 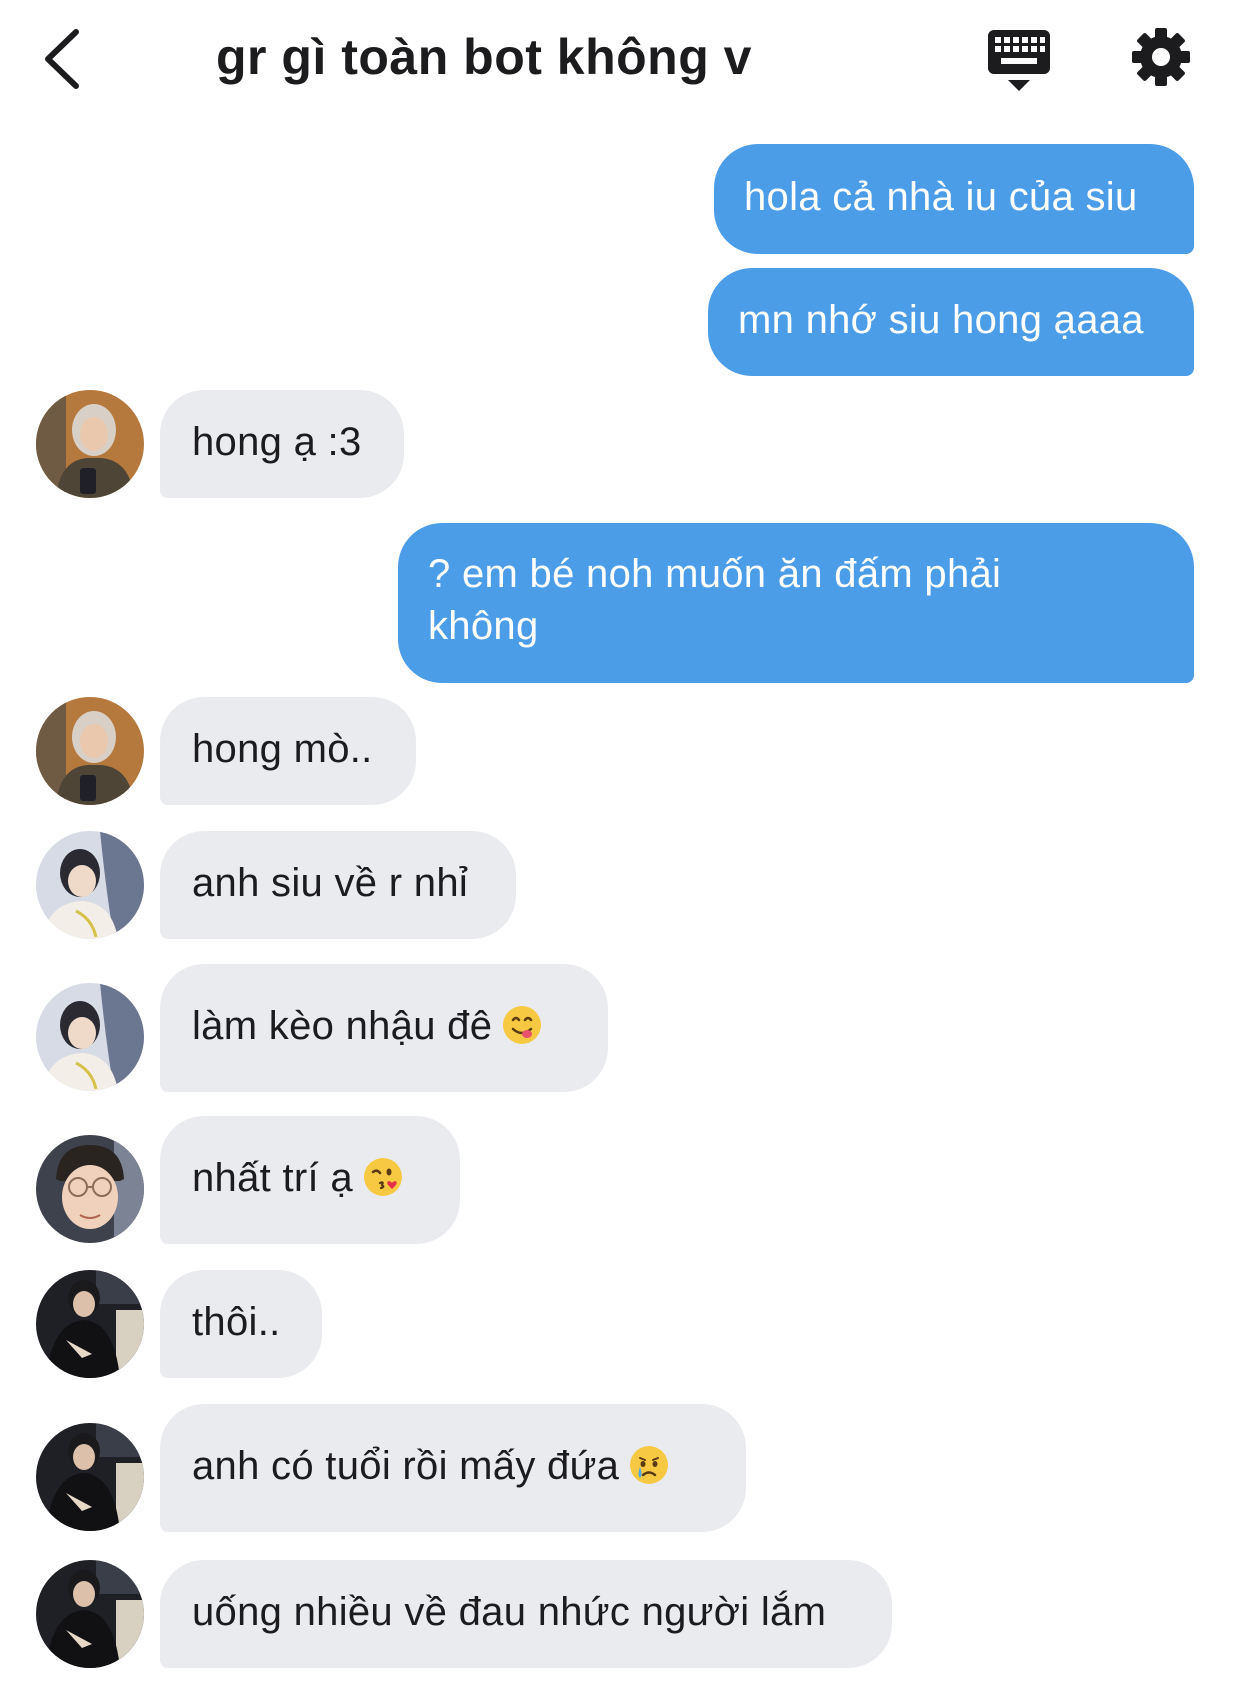 I want to click on message-bubble-incoming: nhất trí ạ, so click(x=310, y=1180).